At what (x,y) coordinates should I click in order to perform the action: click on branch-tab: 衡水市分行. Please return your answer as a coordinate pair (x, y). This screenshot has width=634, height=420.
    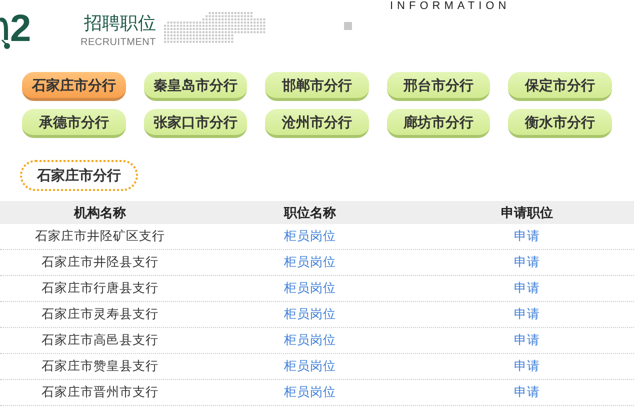
    Looking at the image, I should click on (560, 123).